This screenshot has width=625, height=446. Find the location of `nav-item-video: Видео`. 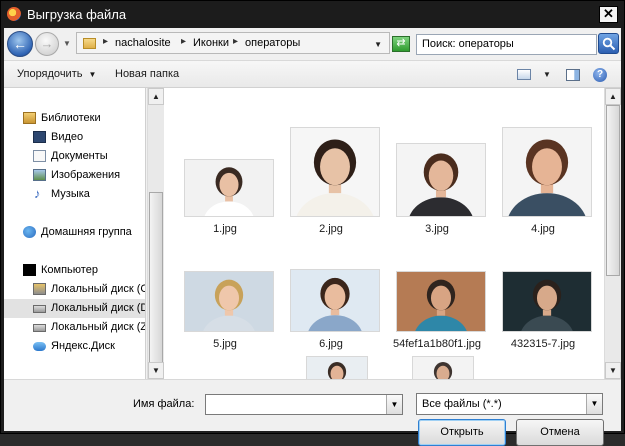

nav-item-video: Видео is located at coordinates (74, 137).